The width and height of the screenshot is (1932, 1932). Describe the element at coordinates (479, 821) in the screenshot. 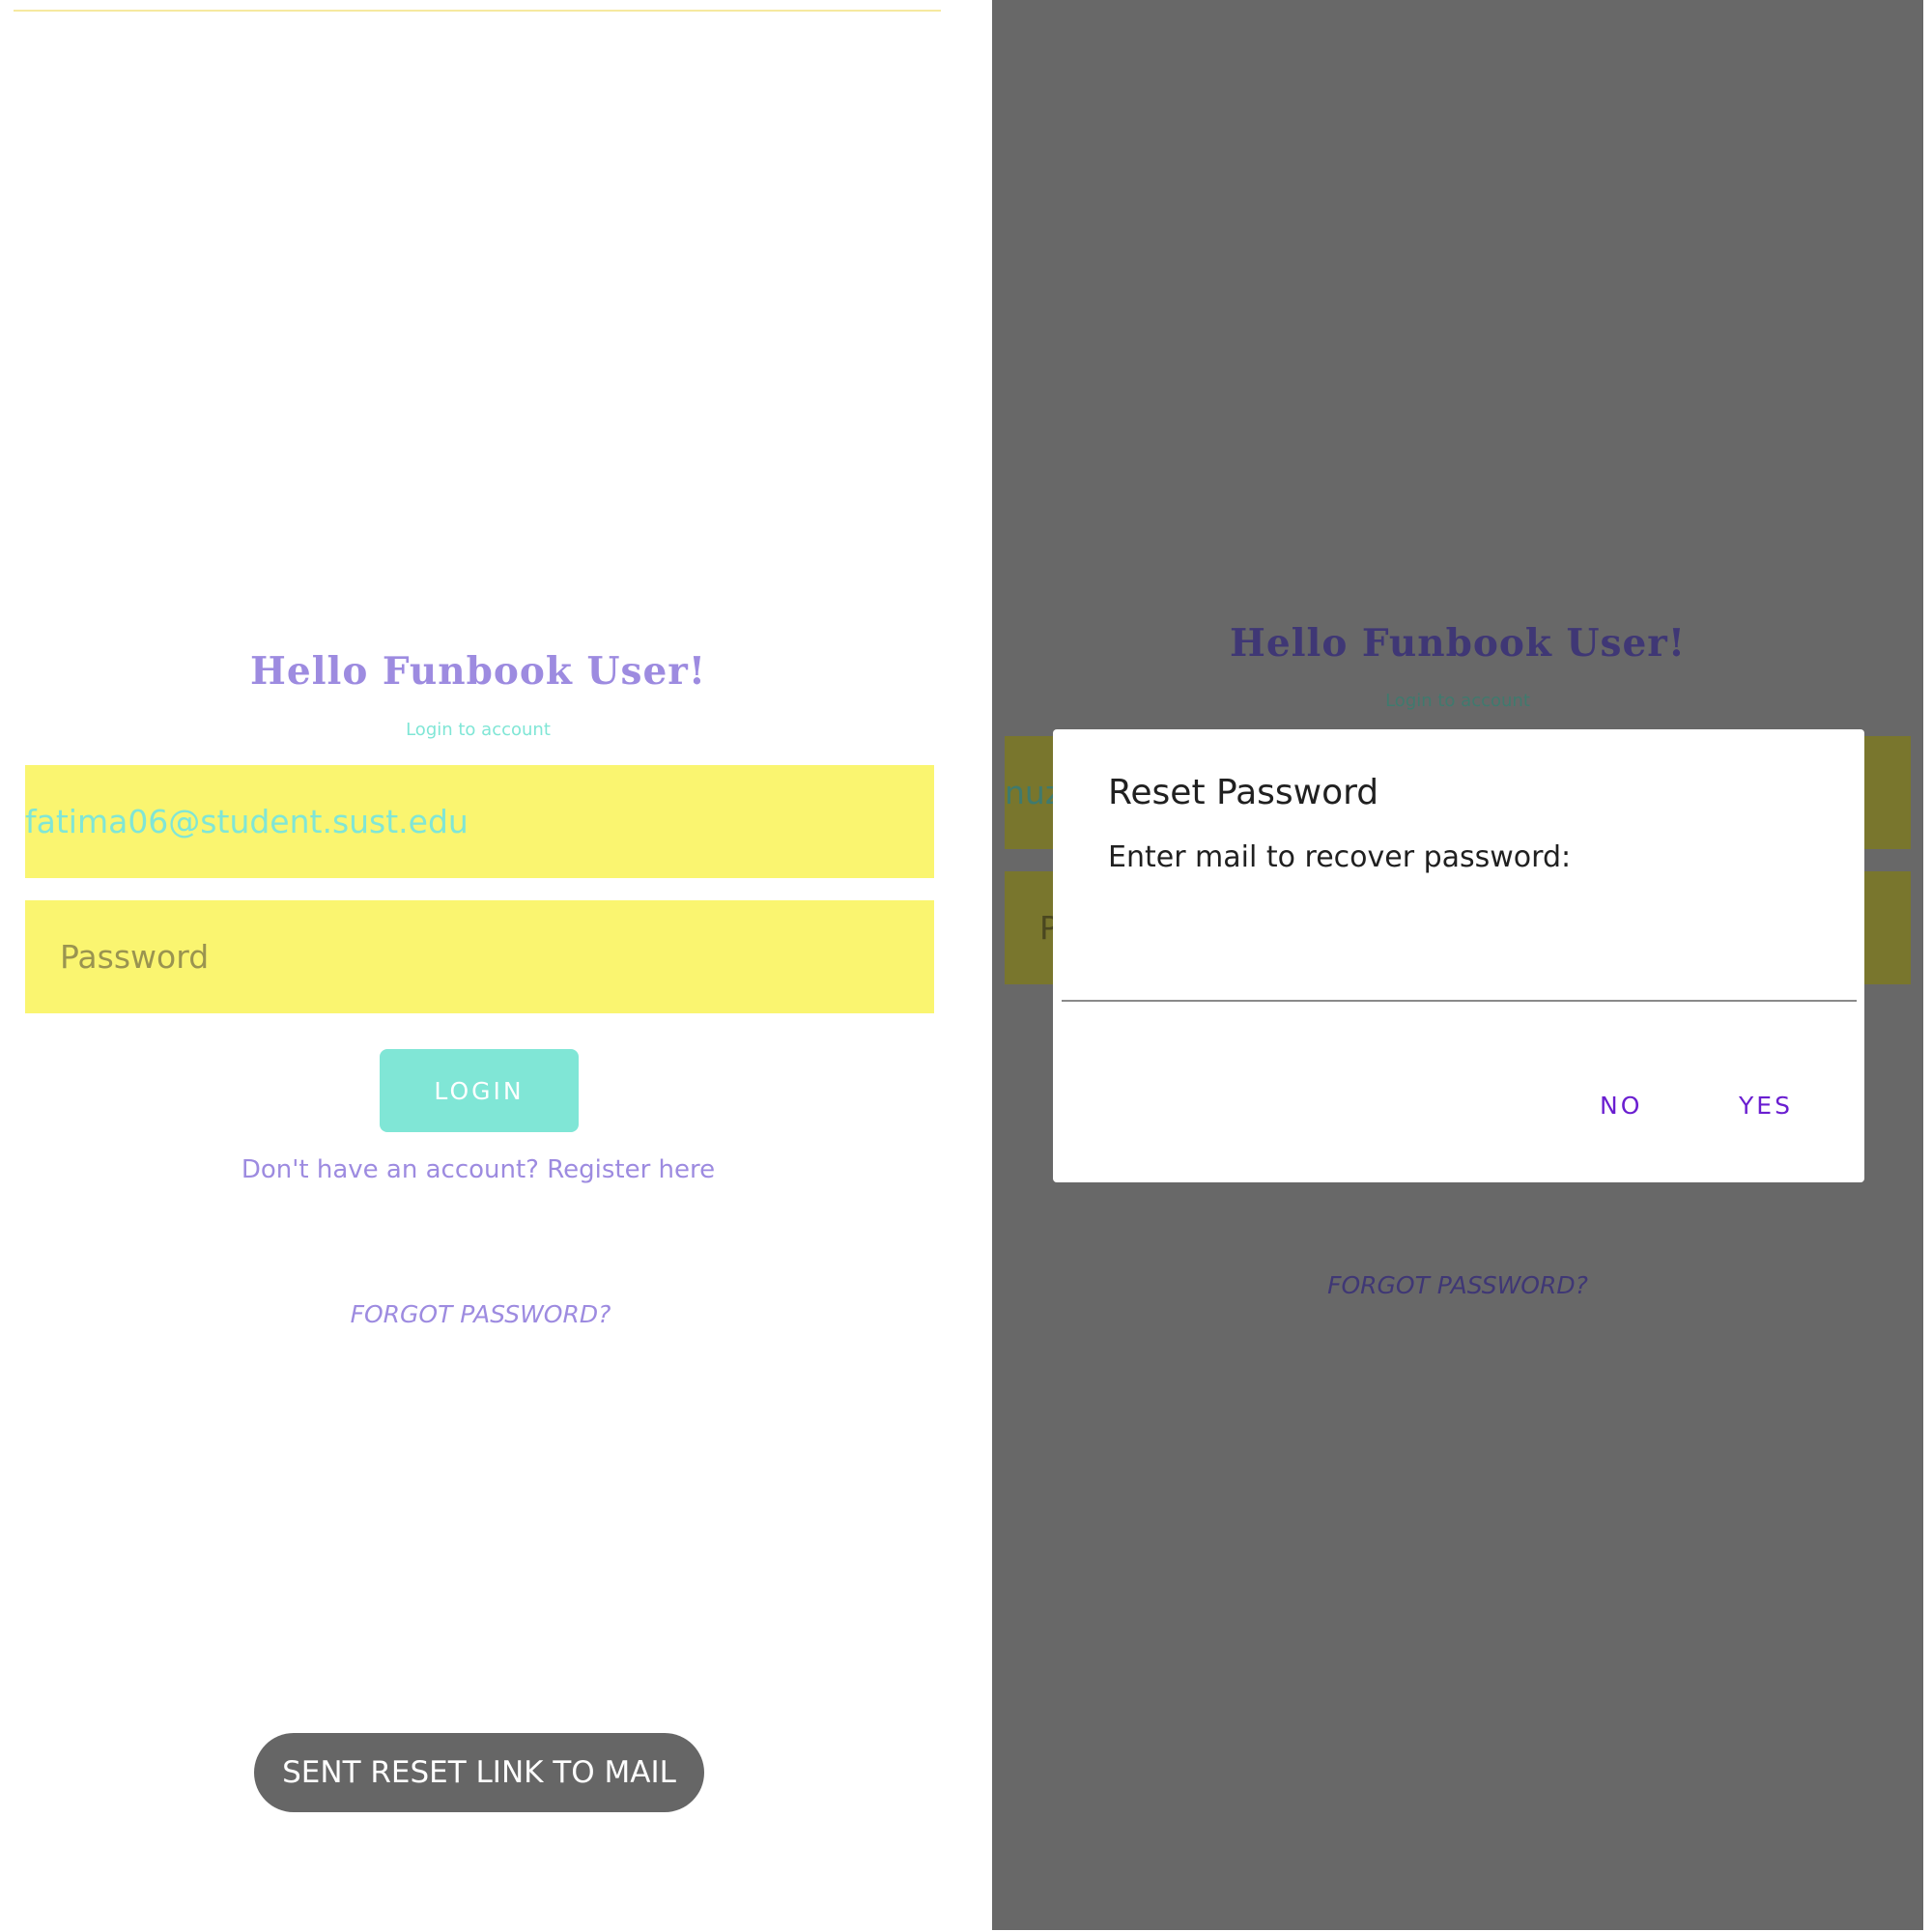

I see `email-field: fatima06@student.sust.edu` at that location.